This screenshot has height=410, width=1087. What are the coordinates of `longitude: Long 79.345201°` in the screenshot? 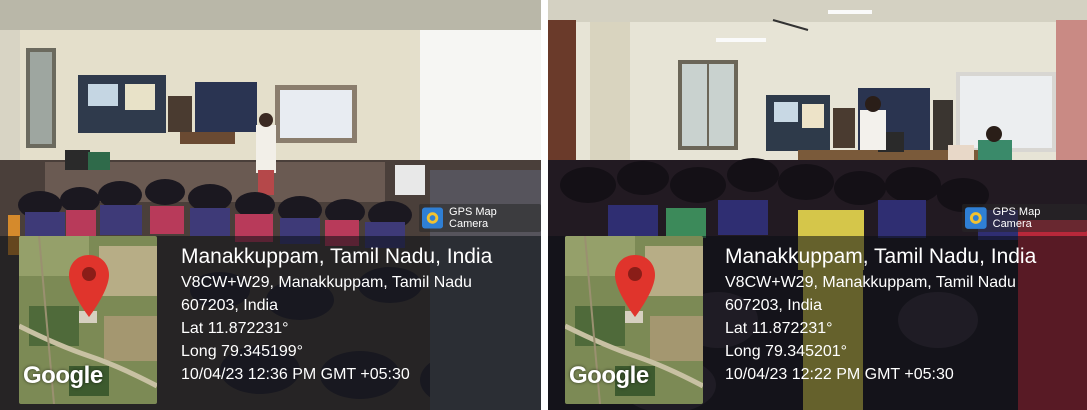 It's located at (786, 351).